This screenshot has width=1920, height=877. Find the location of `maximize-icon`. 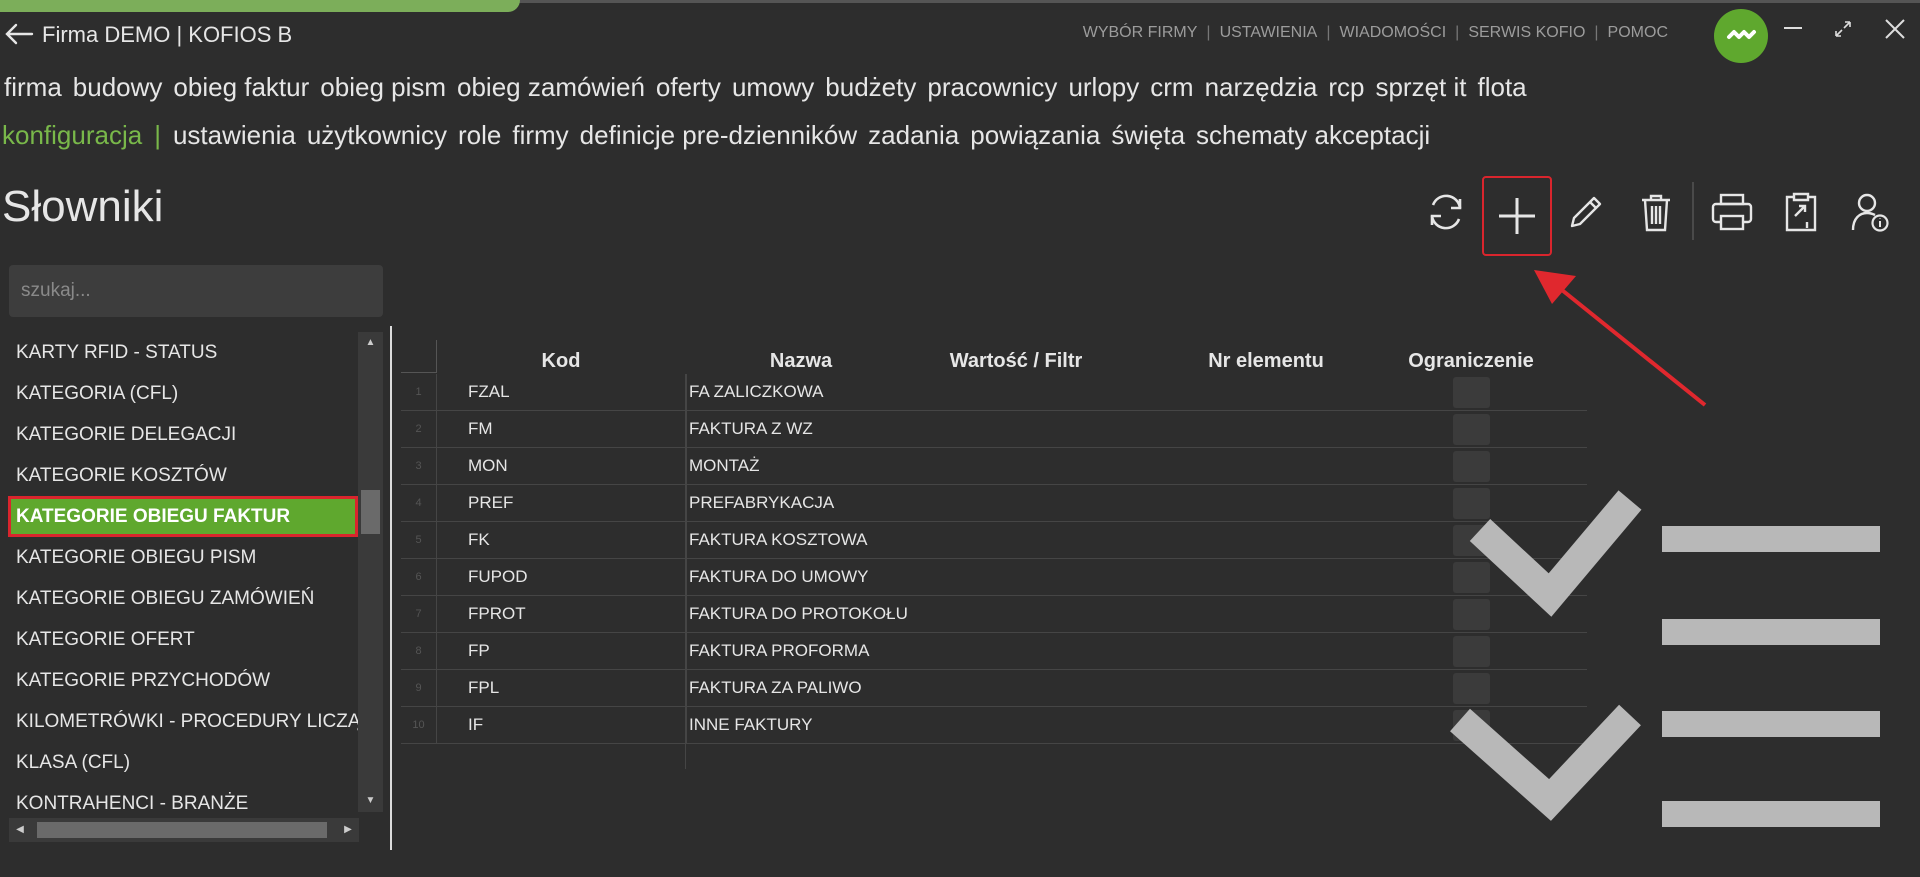

maximize-icon is located at coordinates (1843, 29).